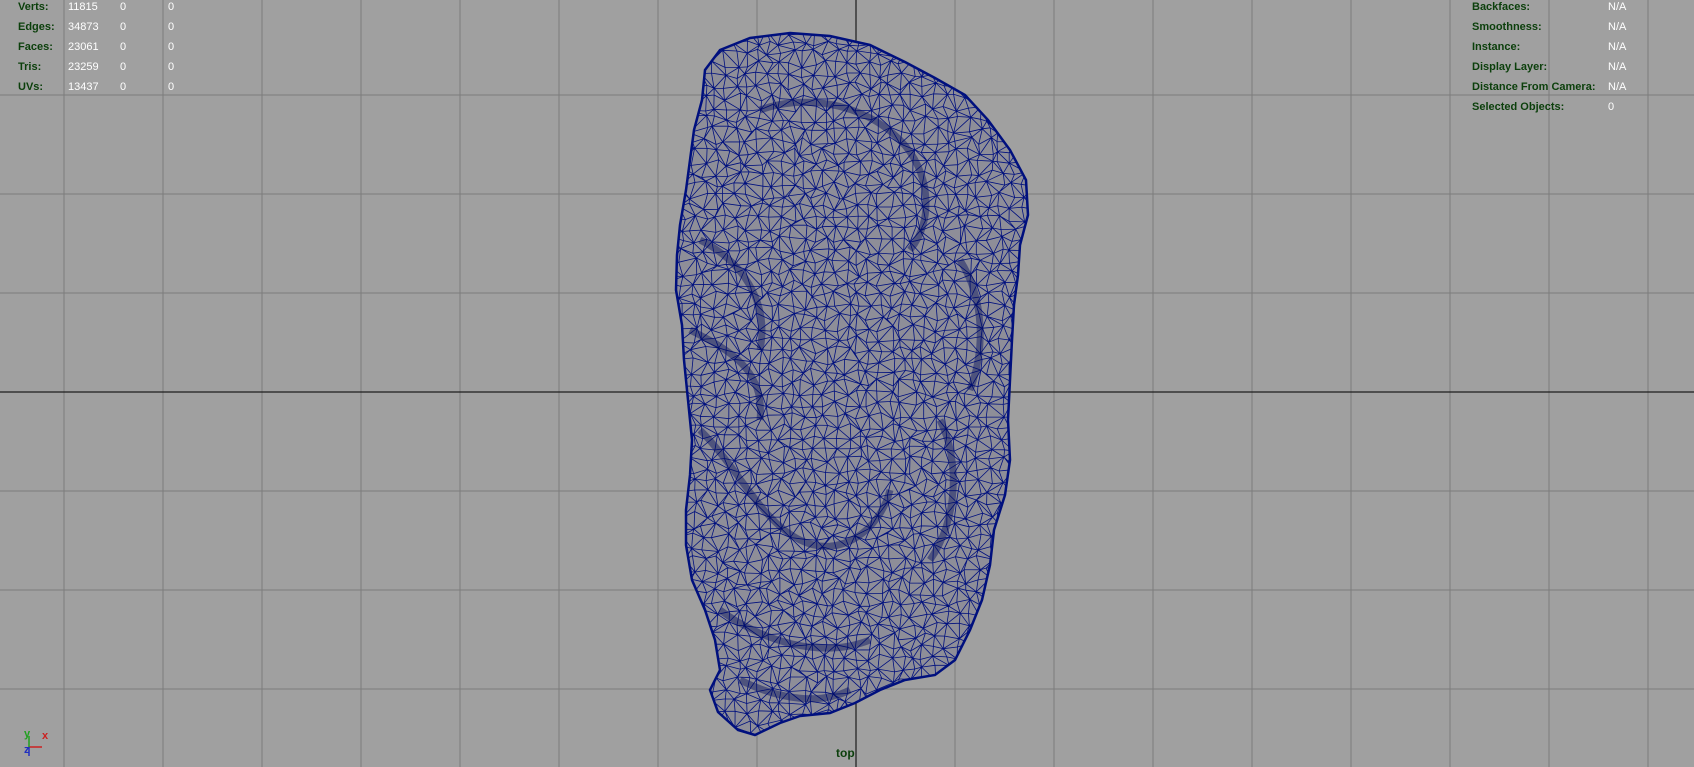 This screenshot has height=767, width=1694. Describe the element at coordinates (33, 7) in the screenshot. I see `hud-label: Verts:` at that location.